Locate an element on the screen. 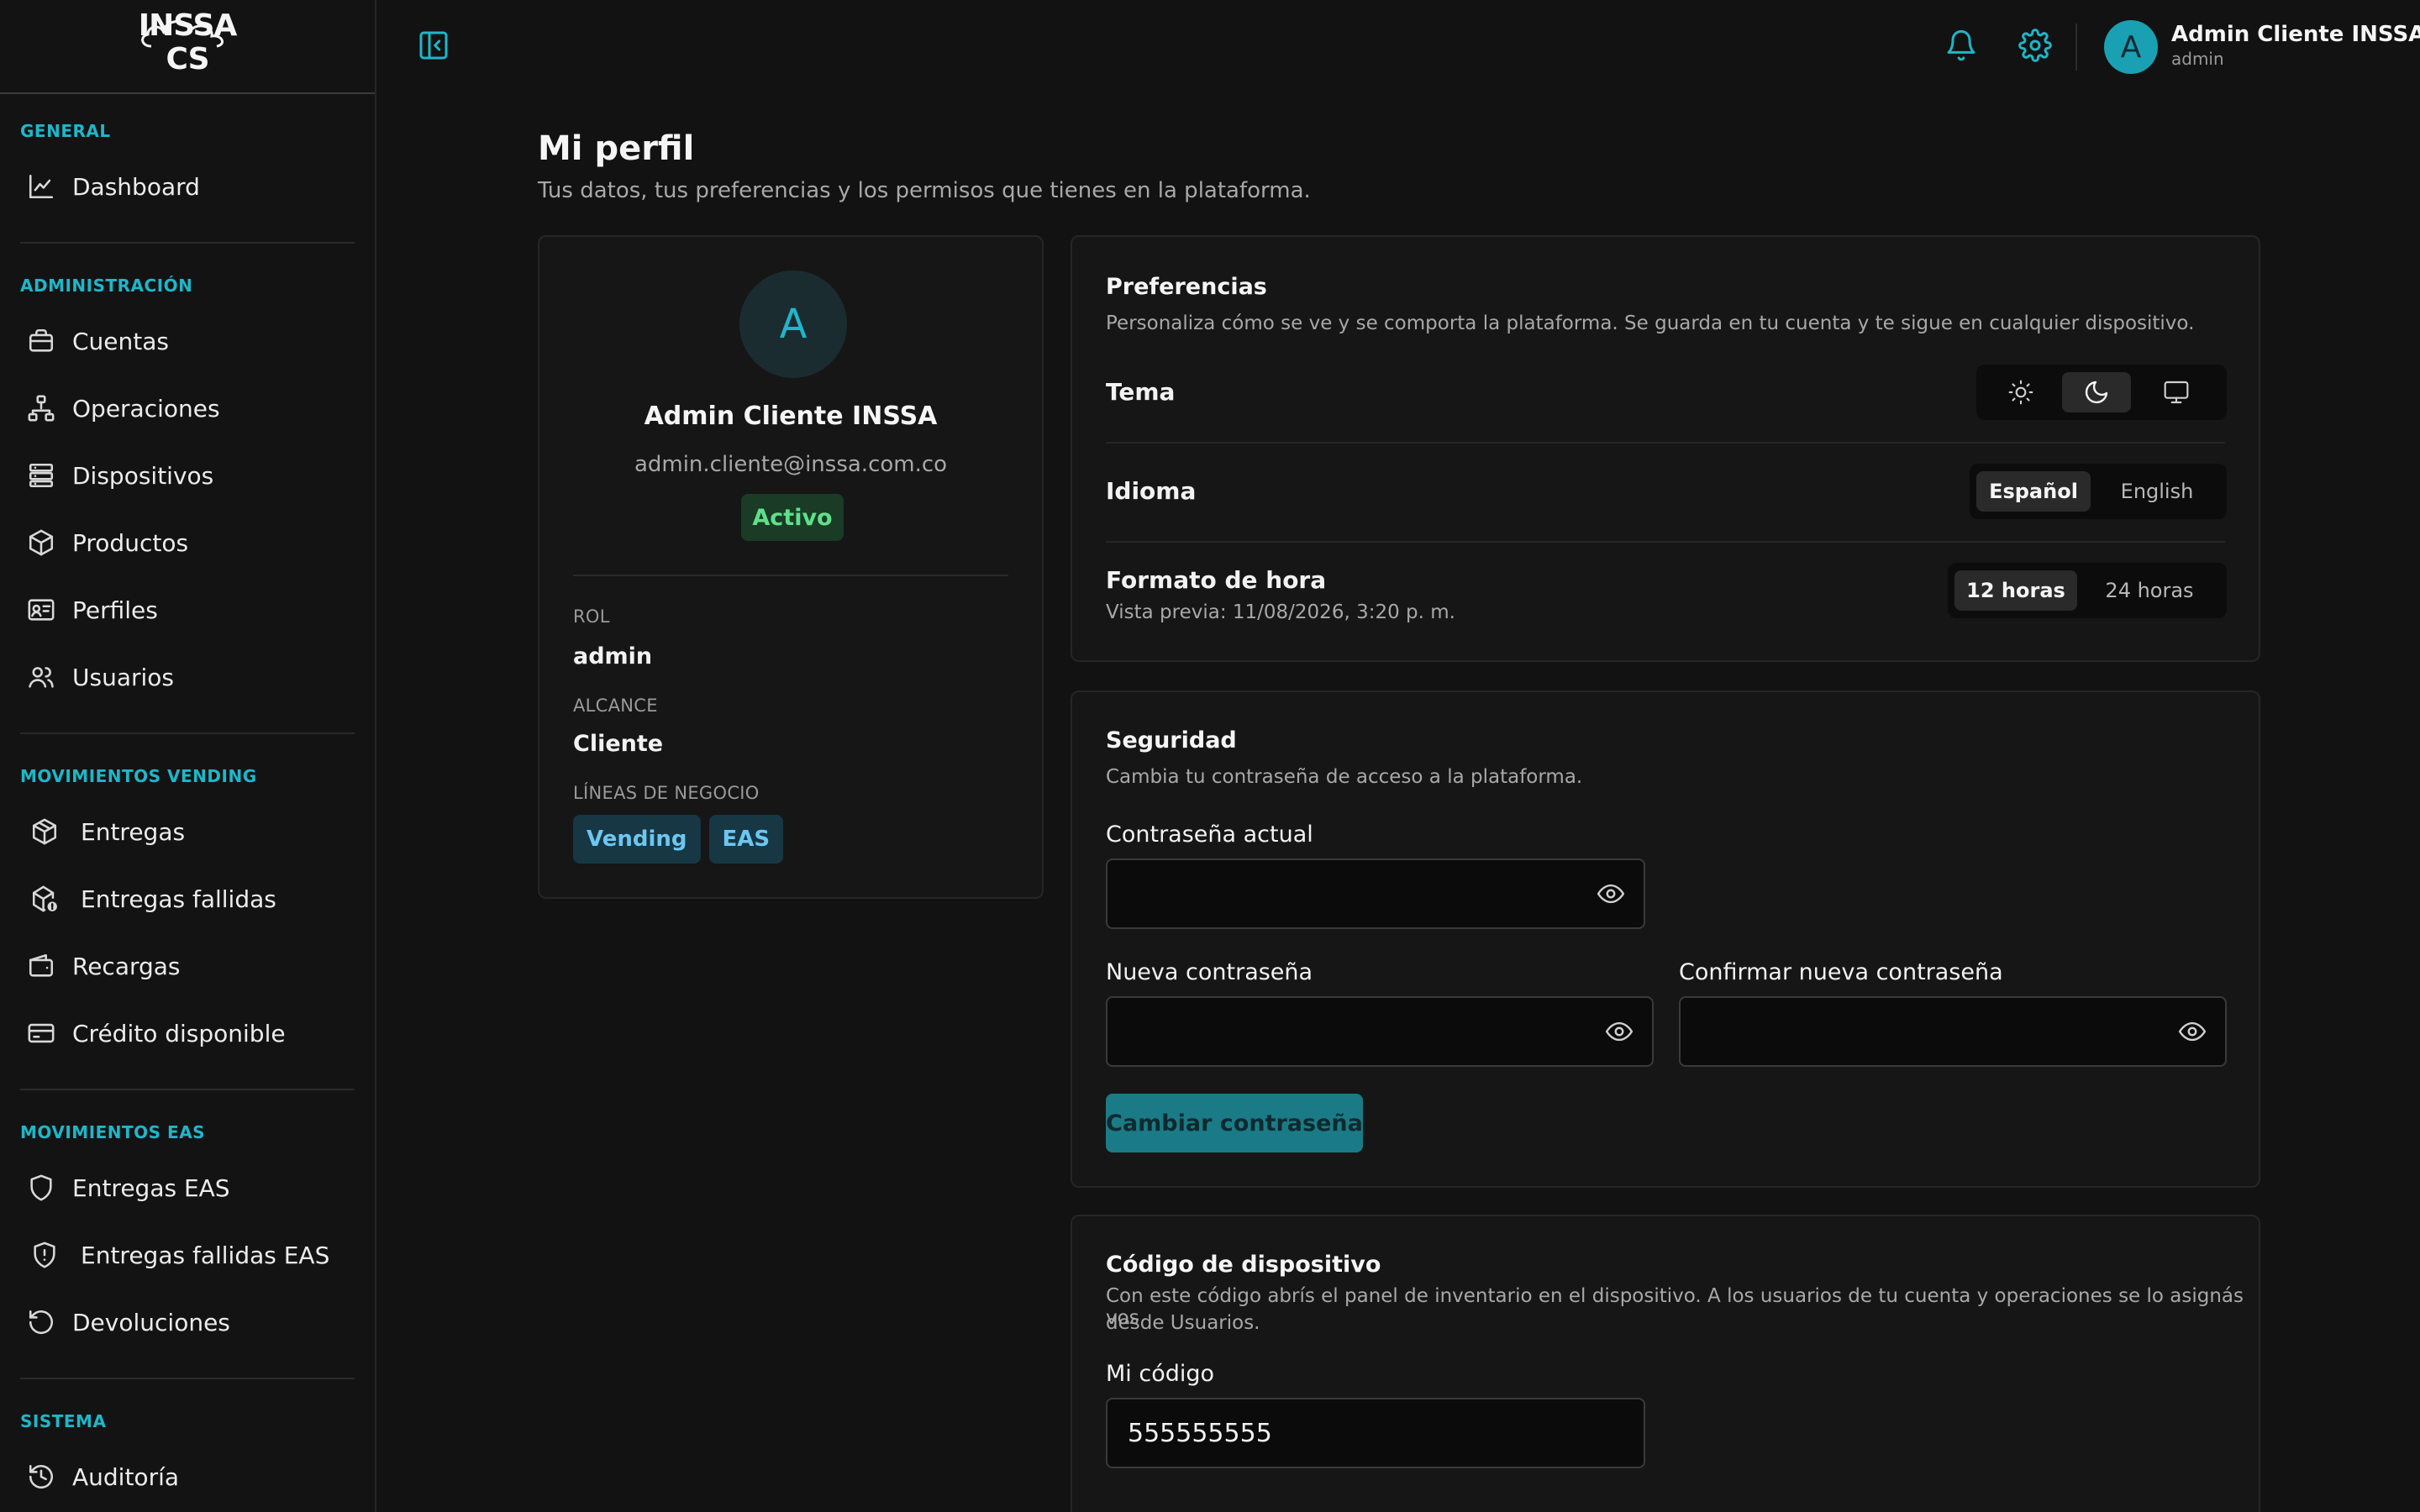  profile-avatar: A is located at coordinates (793, 324).